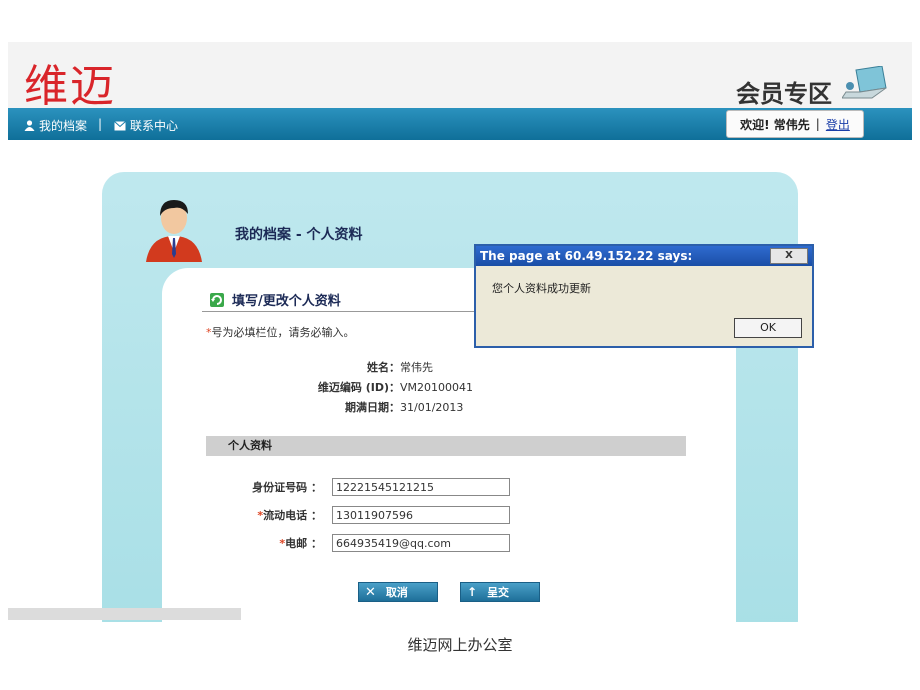  I want to click on cancel-button: ✕ 取消, so click(398, 592).